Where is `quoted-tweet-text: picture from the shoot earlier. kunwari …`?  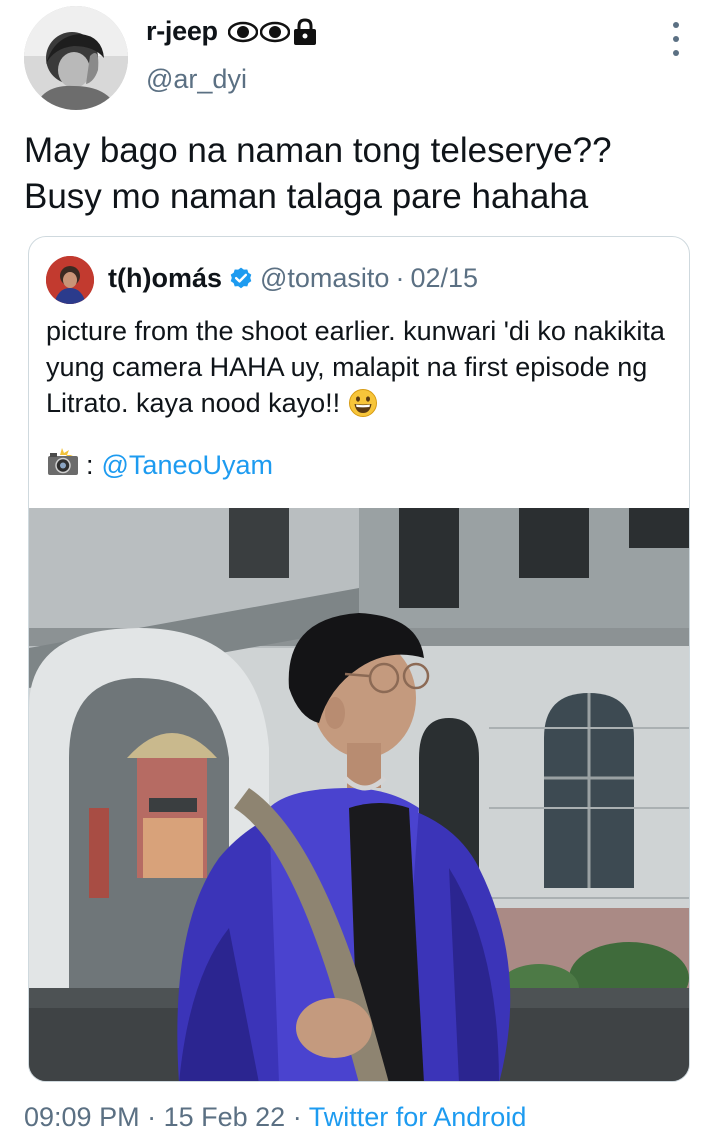 quoted-tweet-text: picture from the shoot earlier. kunwari … is located at coordinates (366, 370).